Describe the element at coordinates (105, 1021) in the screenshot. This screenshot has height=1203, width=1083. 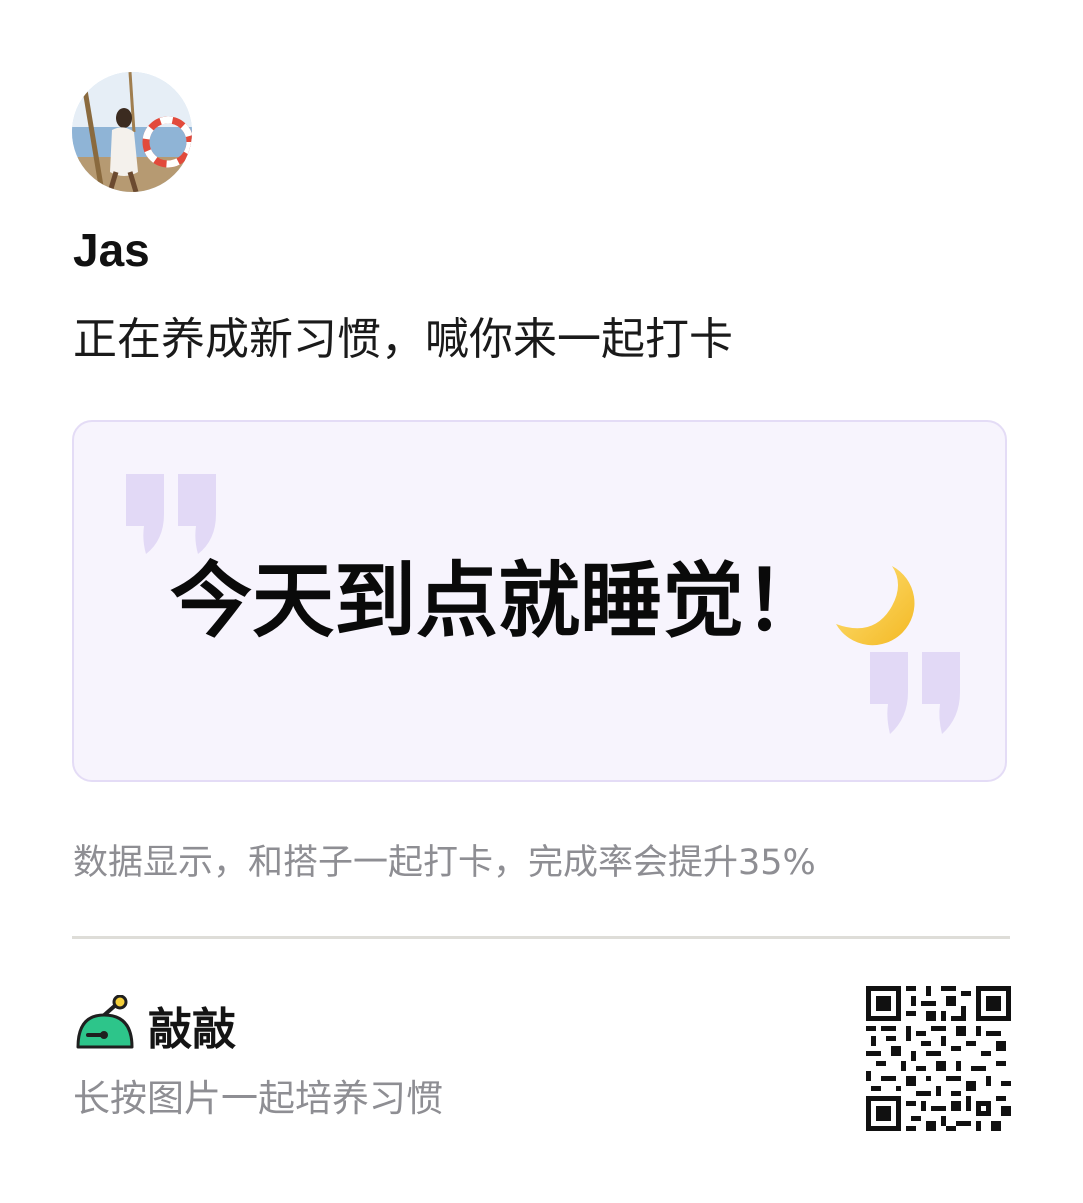
I see `mallet-dome-logo-icon` at that location.